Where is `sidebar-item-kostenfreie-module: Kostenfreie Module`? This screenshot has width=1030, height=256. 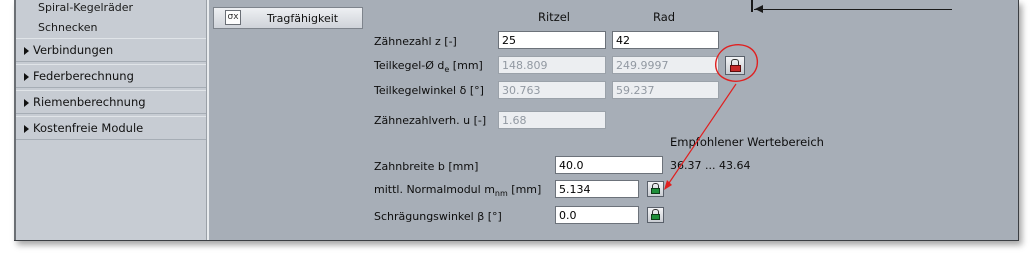
sidebar-item-kostenfreie-module: Kostenfreie Module is located at coordinates (111, 128).